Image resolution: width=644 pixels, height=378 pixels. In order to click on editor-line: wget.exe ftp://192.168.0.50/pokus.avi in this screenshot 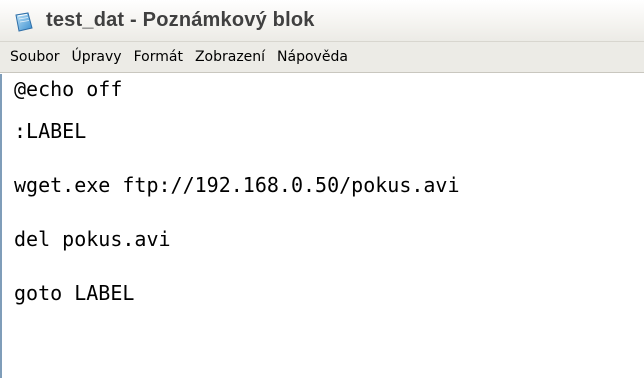, I will do `click(237, 185)`.